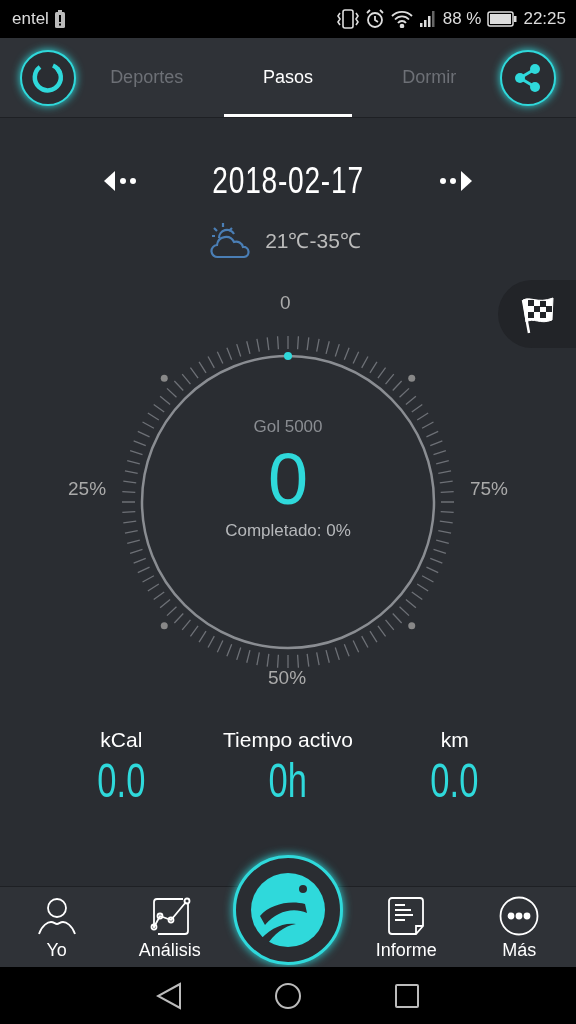 This screenshot has height=1024, width=576. Describe the element at coordinates (519, 916) in the screenshot. I see `more-icon` at that location.